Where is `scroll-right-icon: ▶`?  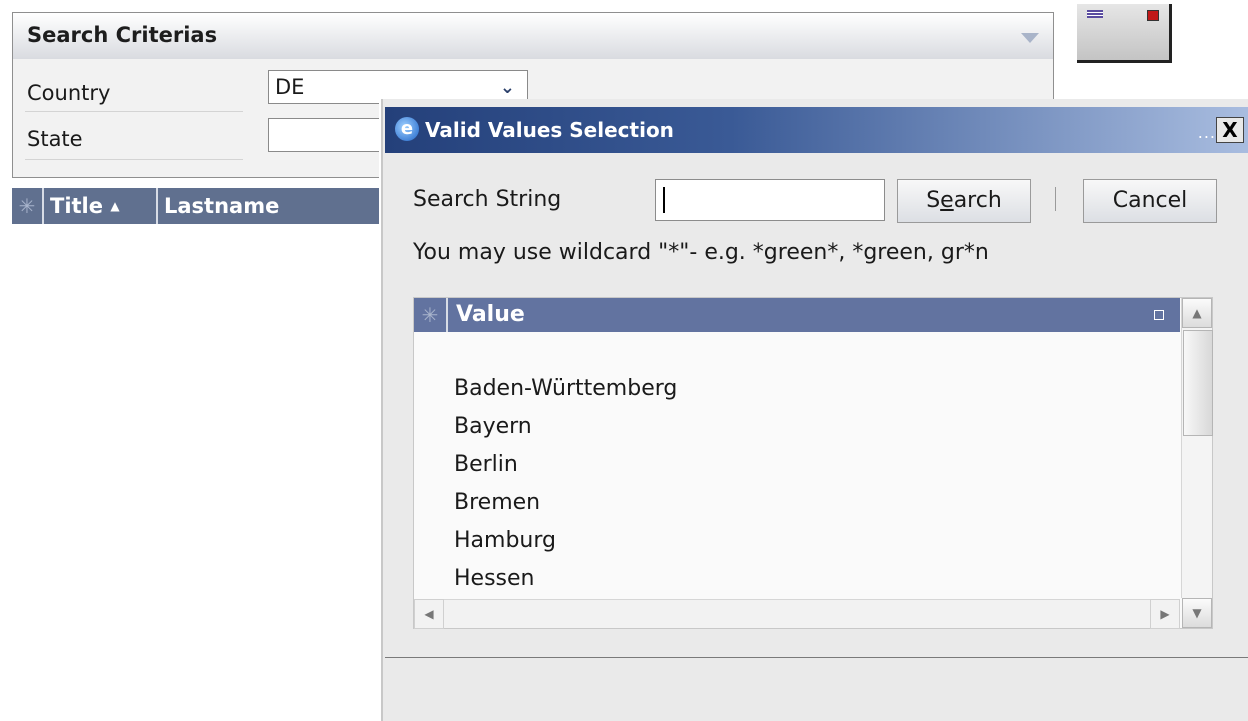 scroll-right-icon: ▶ is located at coordinates (1165, 614).